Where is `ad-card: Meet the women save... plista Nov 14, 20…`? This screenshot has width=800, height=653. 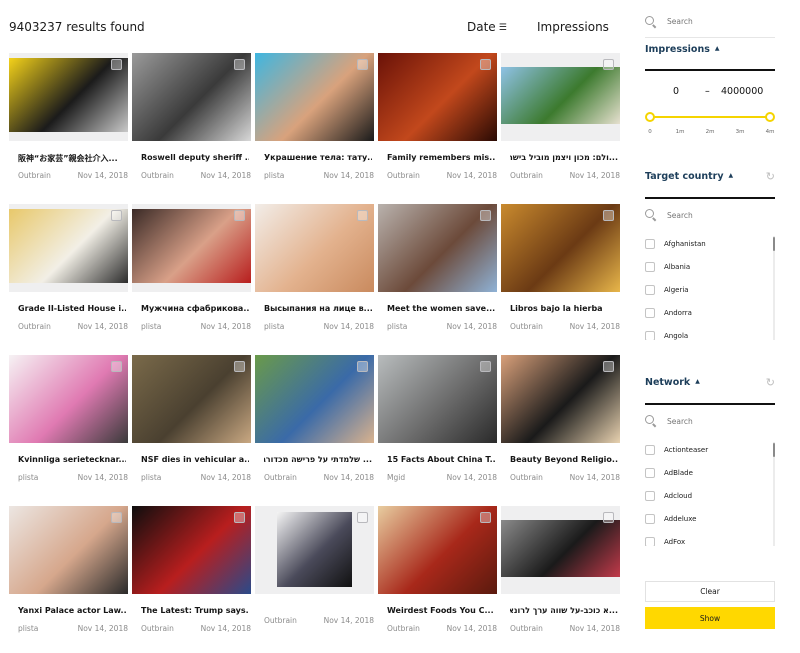 ad-card: Meet the women save... plista Nov 14, 20… is located at coordinates (437, 279).